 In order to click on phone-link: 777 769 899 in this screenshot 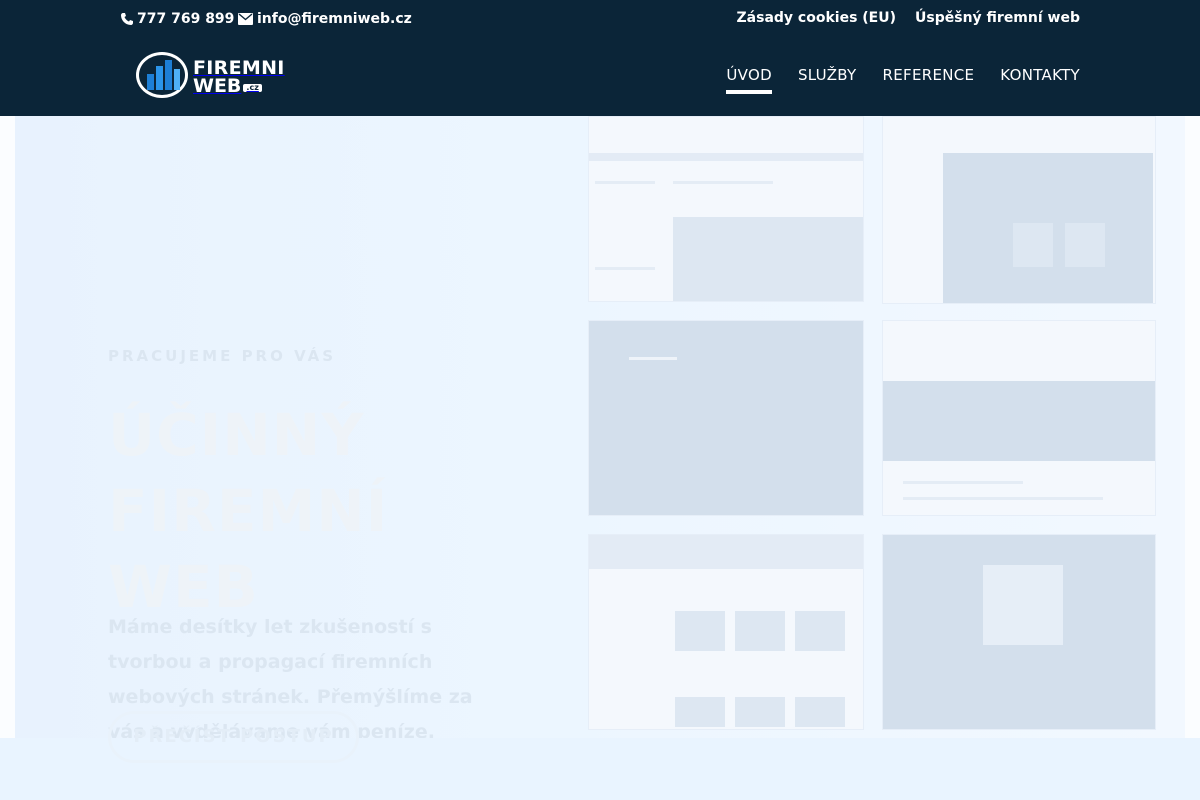, I will do `click(177, 19)`.